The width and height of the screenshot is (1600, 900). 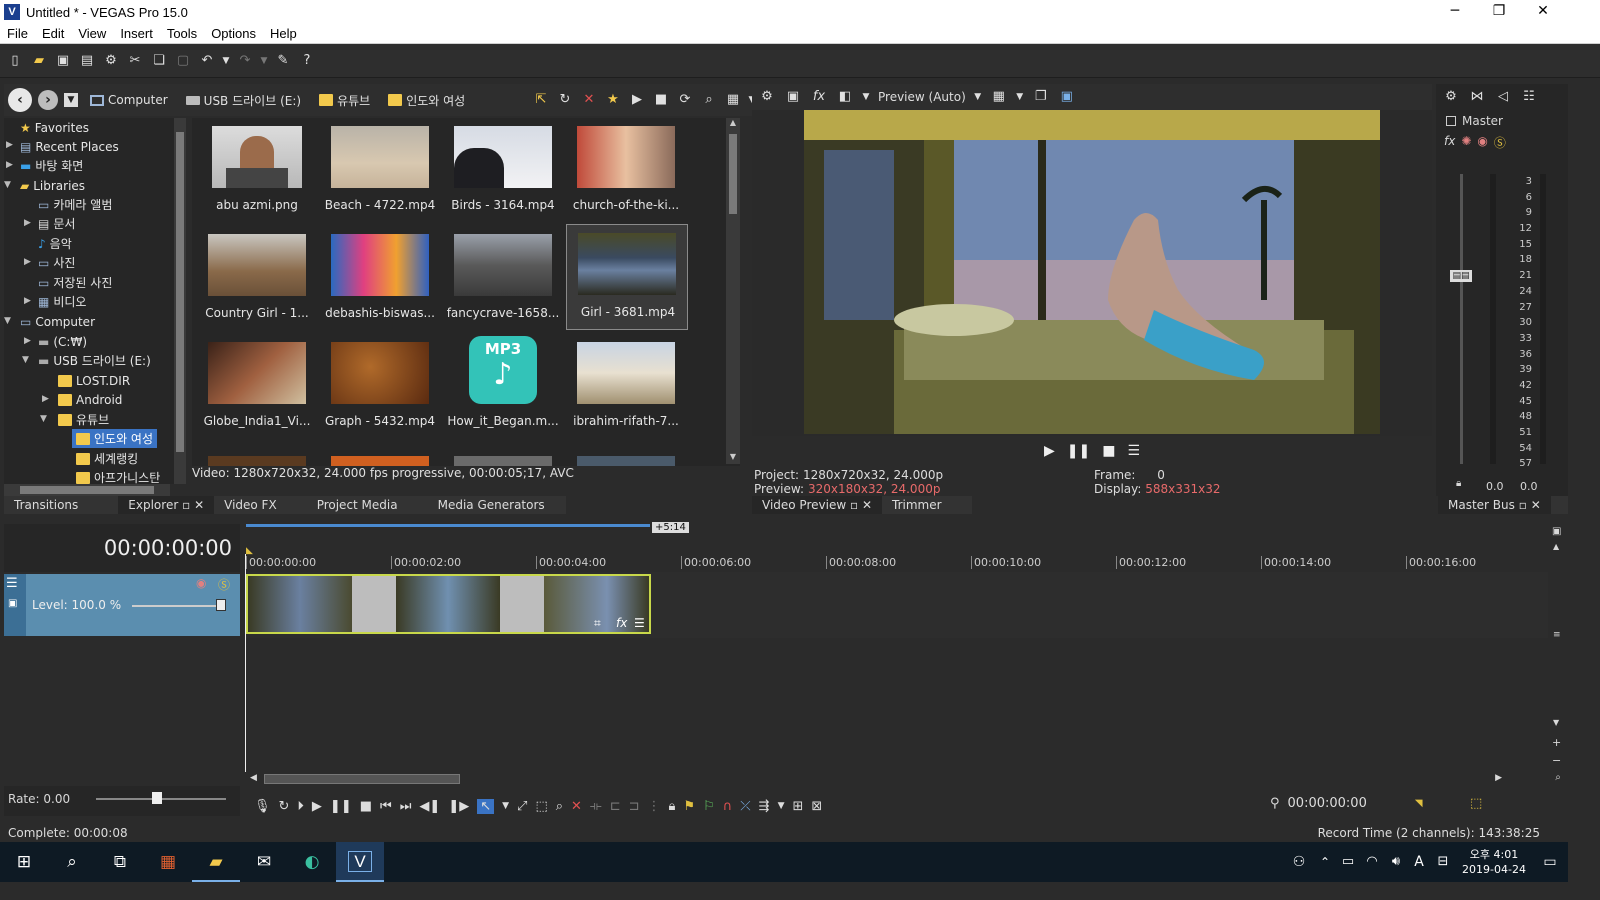 I want to click on quality-dropdown-icon: ▼, so click(x=978, y=97).